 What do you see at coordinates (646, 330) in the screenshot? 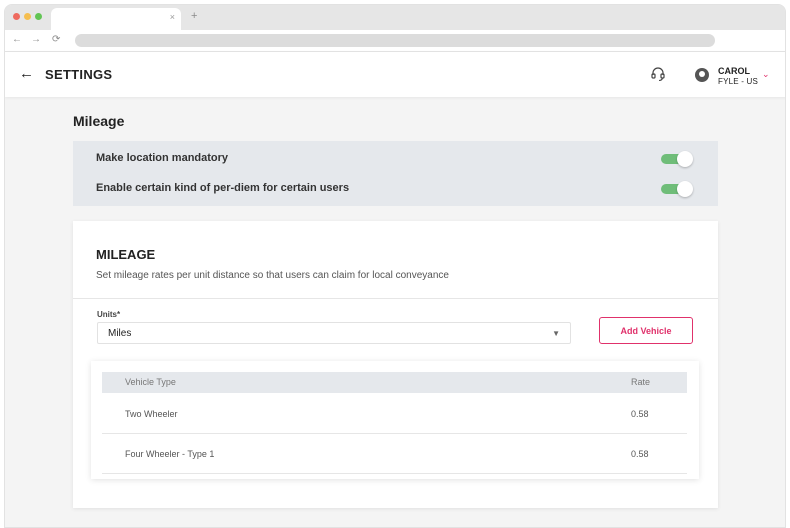
I see `add-vehicle-button: Add Vehicle` at bounding box center [646, 330].